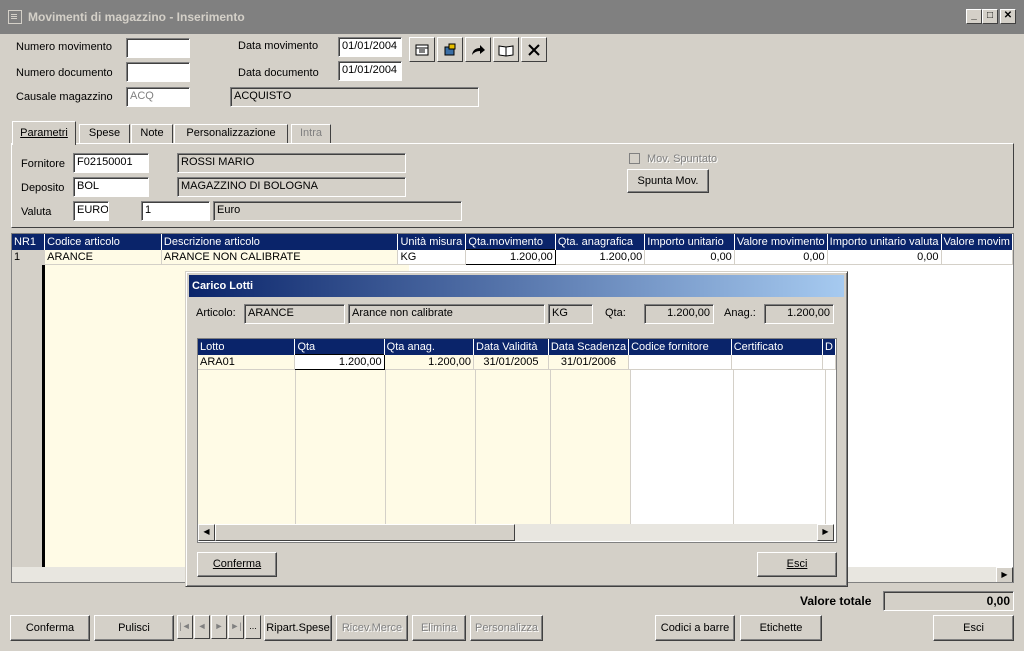 The height and width of the screenshot is (651, 1024). What do you see at coordinates (15, 17) in the screenshot?
I see `form-icon` at bounding box center [15, 17].